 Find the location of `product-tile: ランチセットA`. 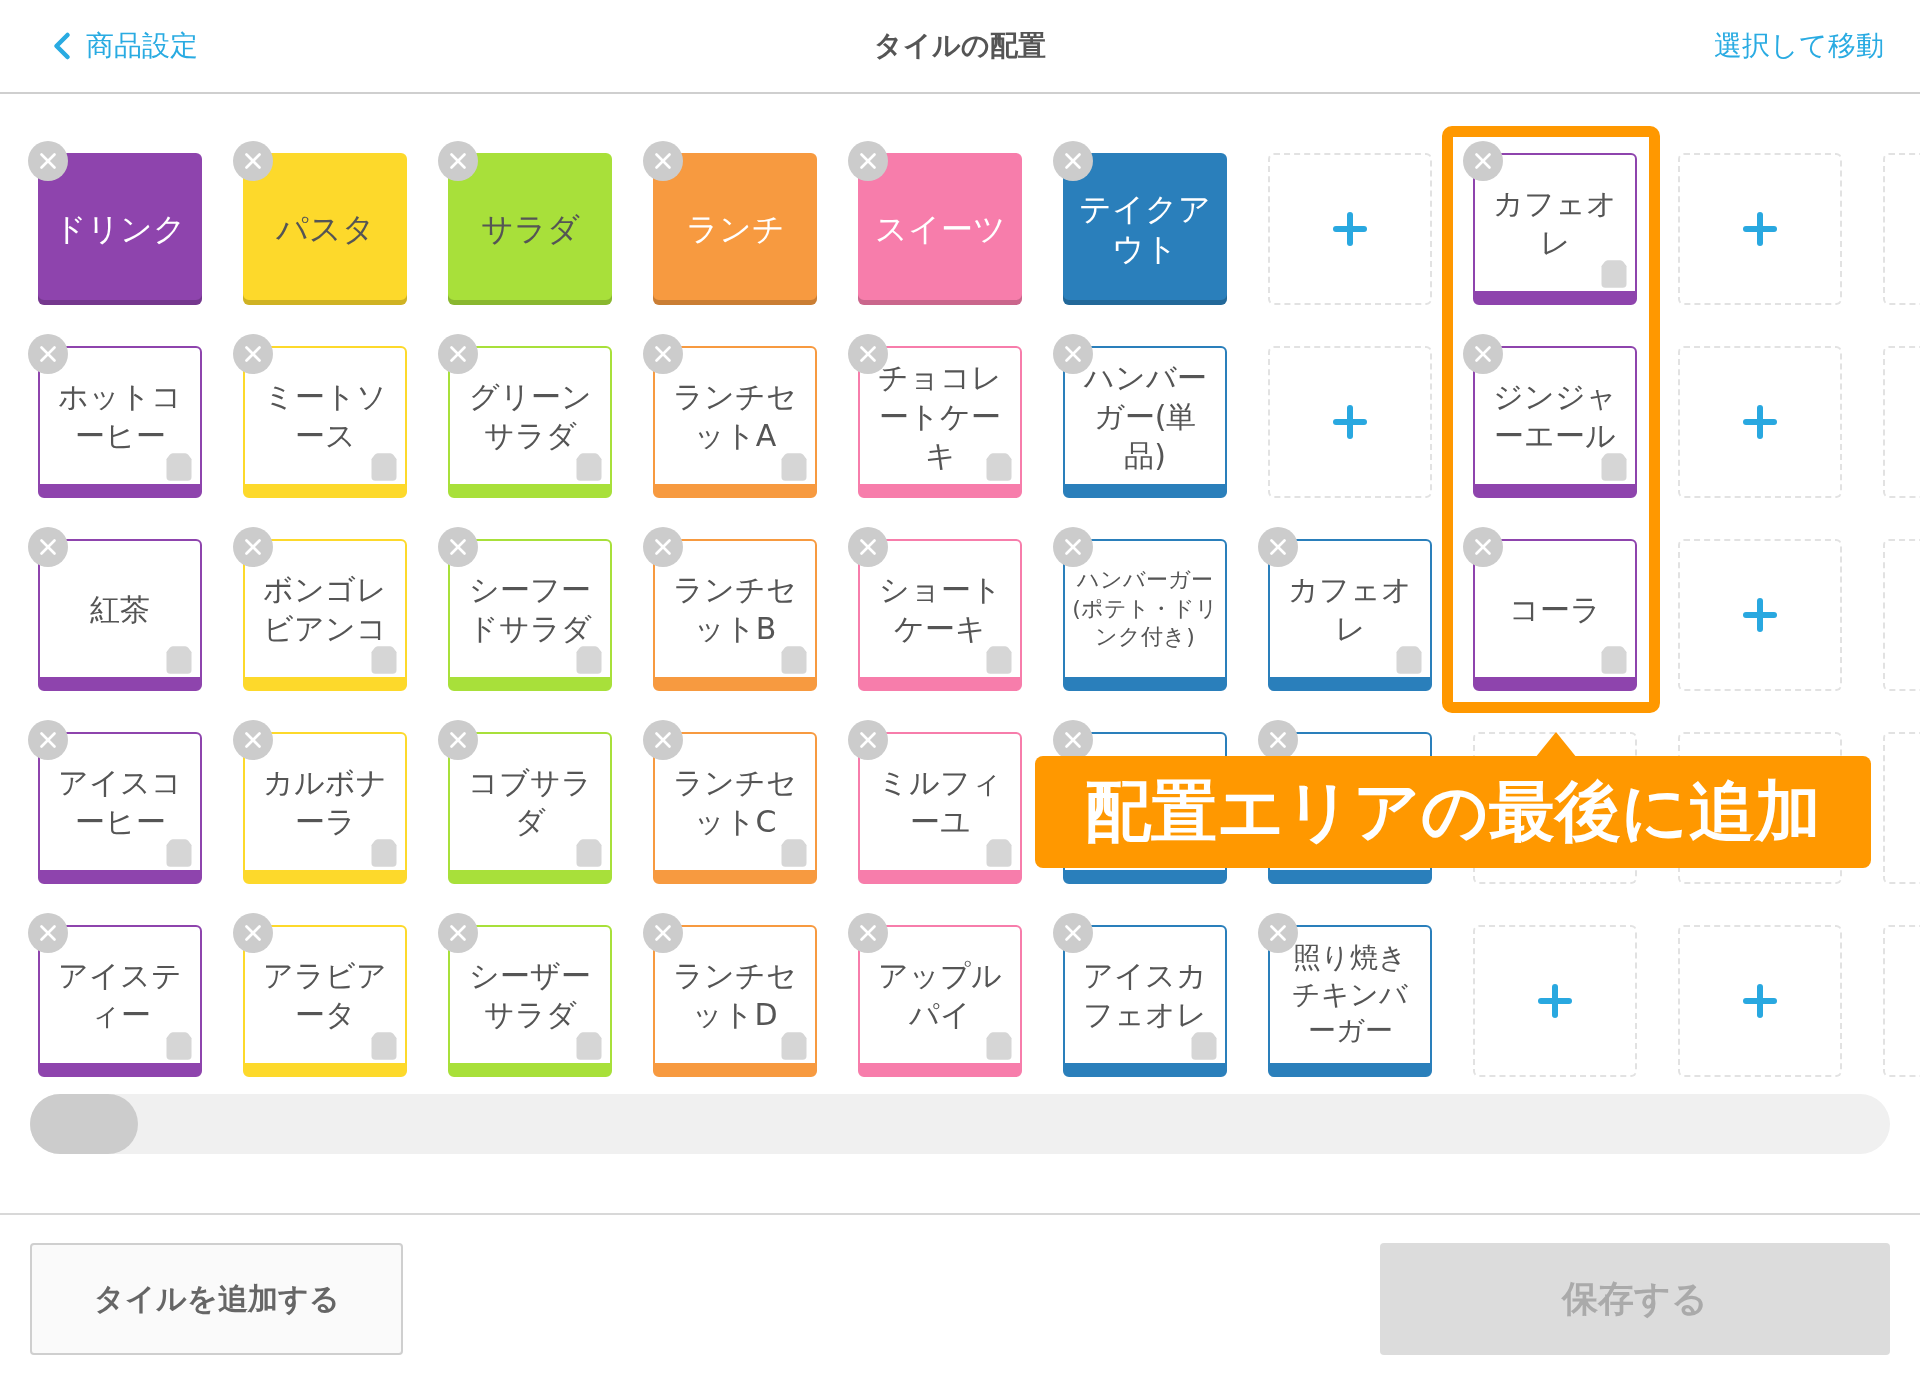

product-tile: ランチセットA is located at coordinates (735, 422).